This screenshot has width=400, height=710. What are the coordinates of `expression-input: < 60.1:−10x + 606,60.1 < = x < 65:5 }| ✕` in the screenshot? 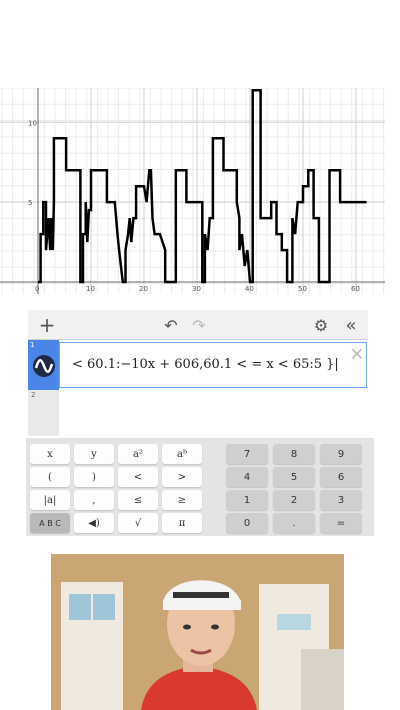 It's located at (213, 365).